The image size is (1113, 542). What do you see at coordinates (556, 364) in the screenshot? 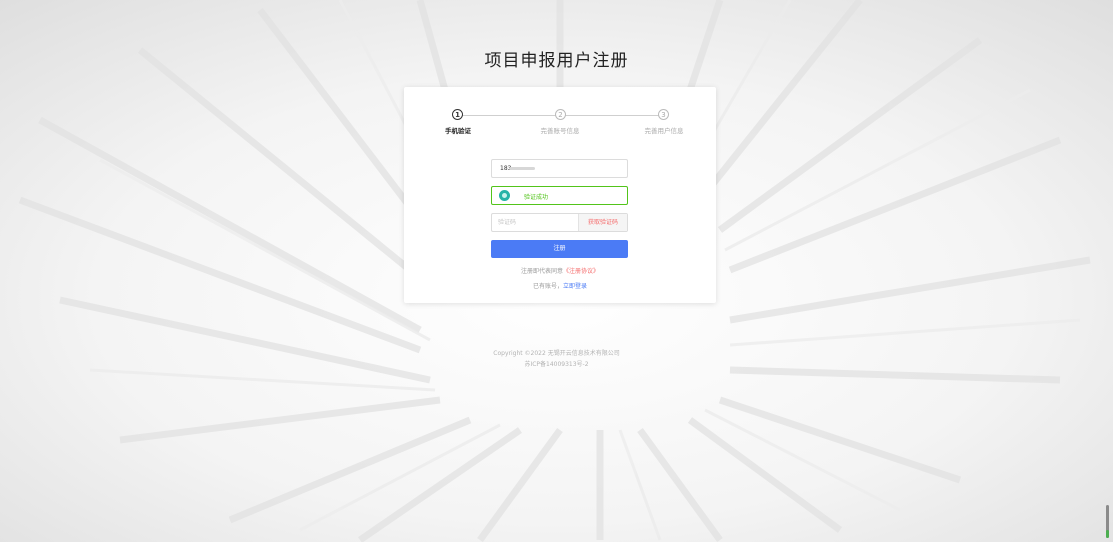
I see `footer-icp: 苏ICP备14009313号-2` at bounding box center [556, 364].